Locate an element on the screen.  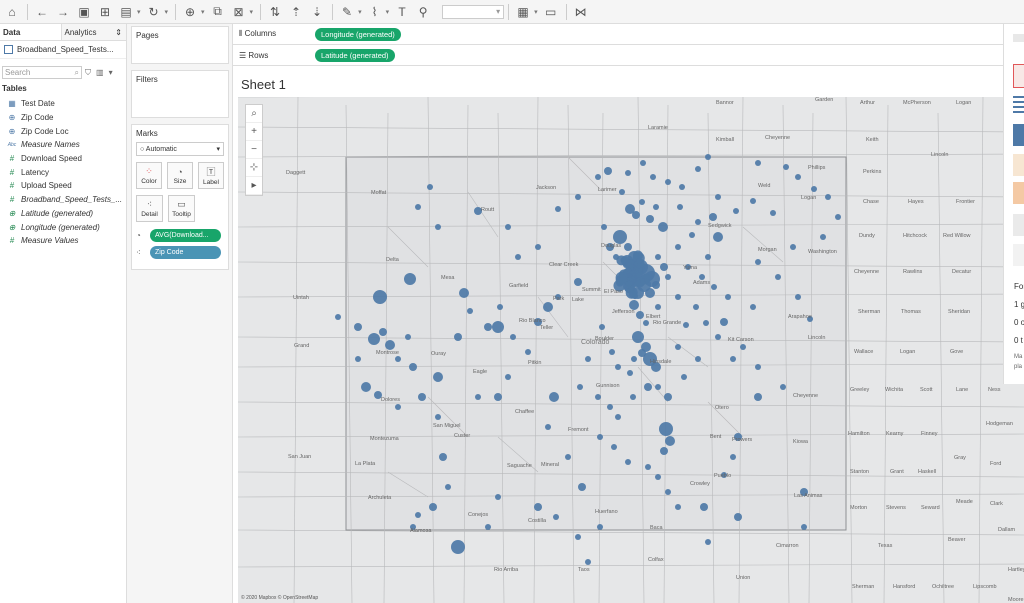
field-upload-speed: # Upload Speed is located at coordinates (63, 186).